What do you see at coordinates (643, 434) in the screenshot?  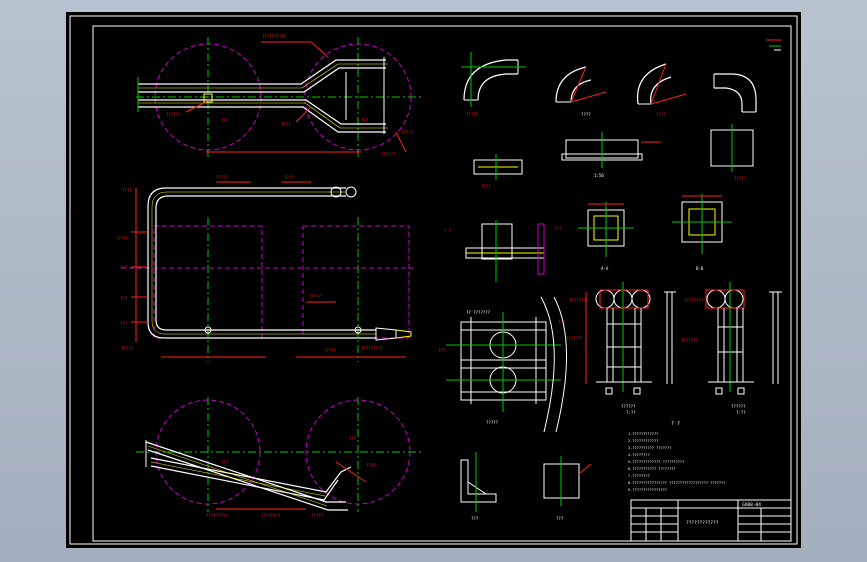 I see `note-line: 1.????????????` at bounding box center [643, 434].